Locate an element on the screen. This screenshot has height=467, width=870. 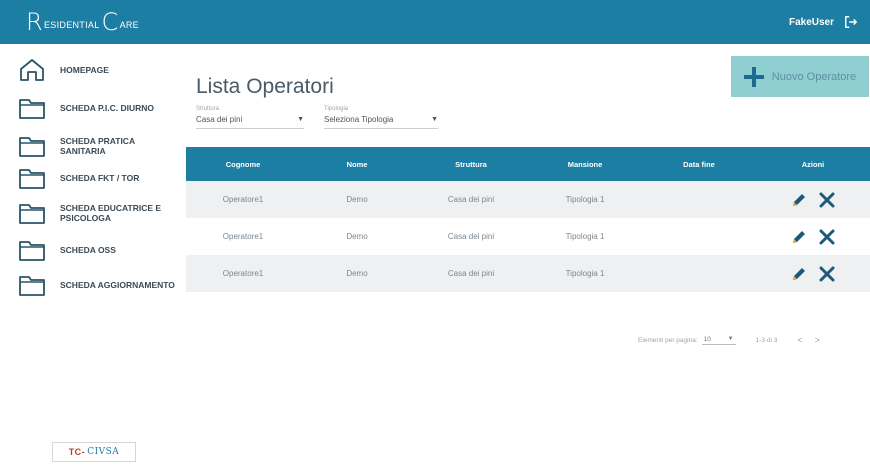
sidebar-item-label: SCHEDA P.I.C. DIURNO is located at coordinates (107, 108).